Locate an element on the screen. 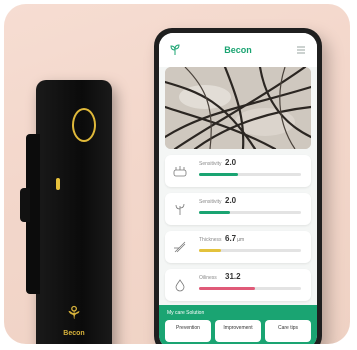 The image size is (357, 350). prevention-button: Prevention is located at coordinates (188, 331).